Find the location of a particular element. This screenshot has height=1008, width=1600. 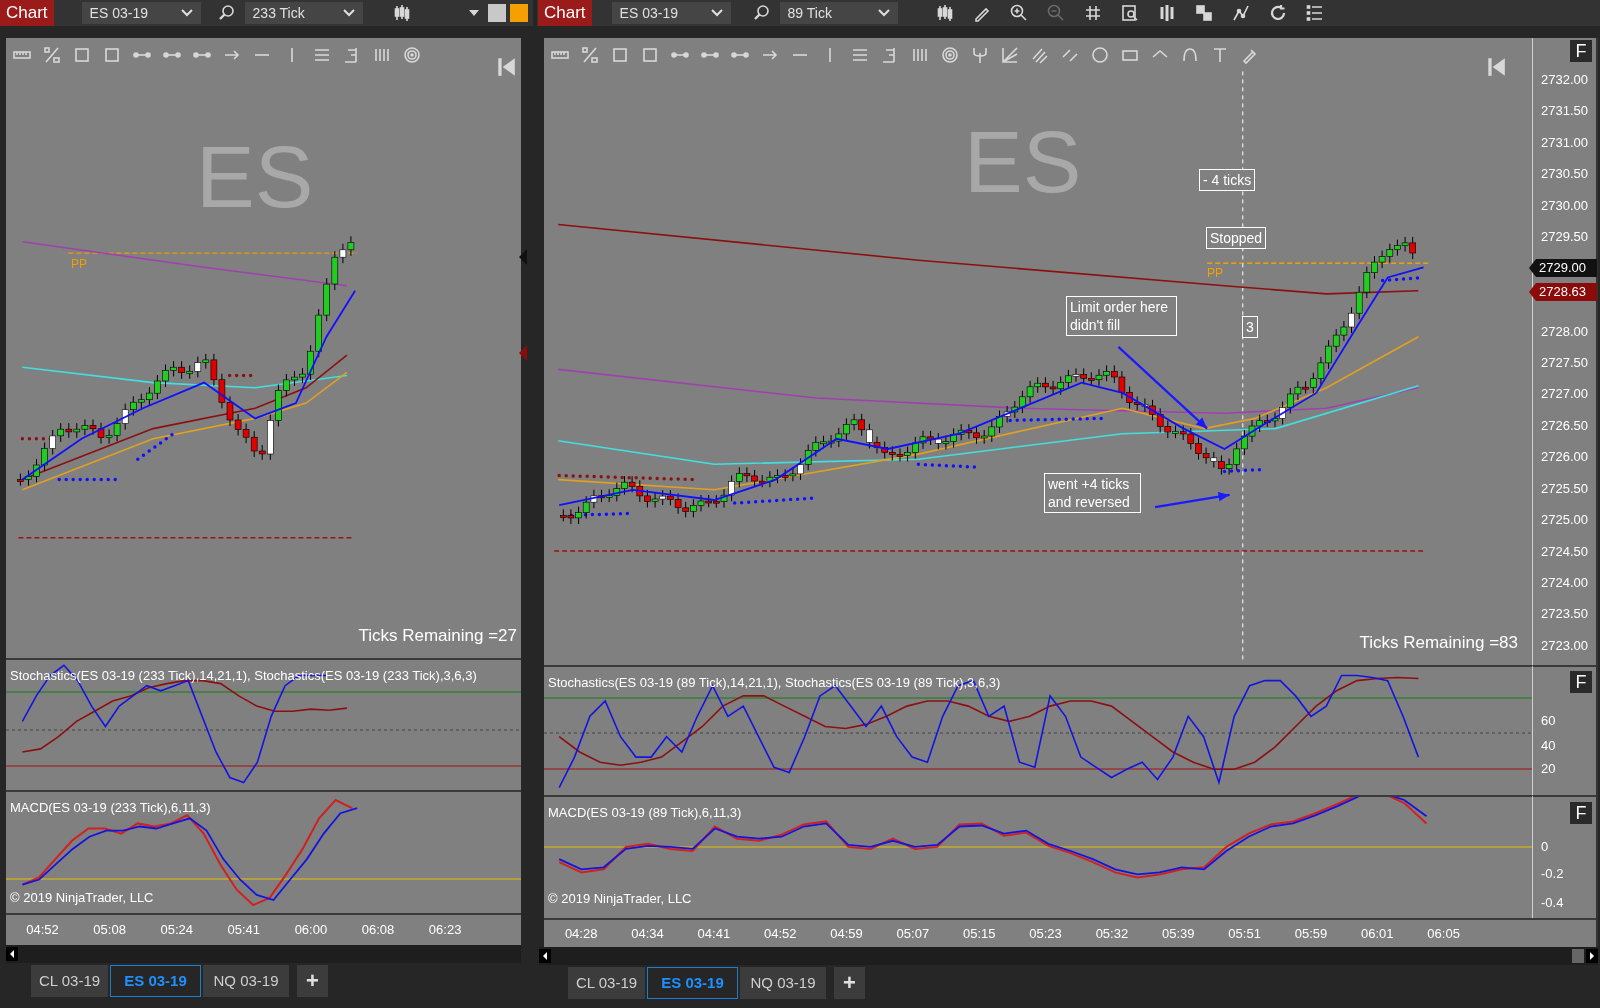

interval-dropdown: 89 Tick is located at coordinates (838, 13).